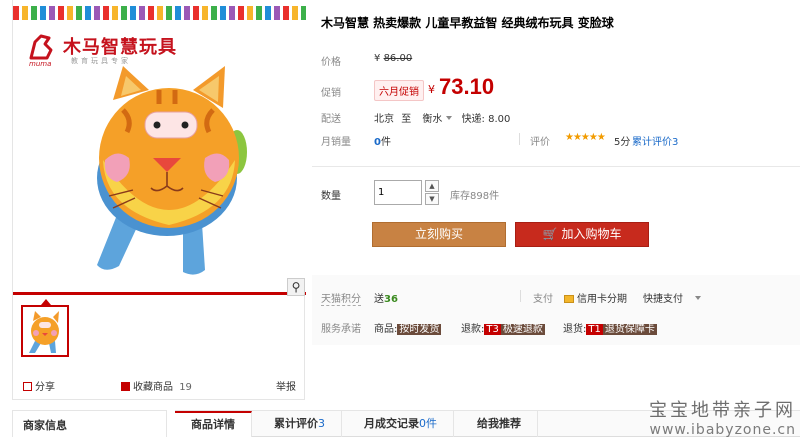 The image size is (800, 437). I want to click on tab-count: 3, so click(321, 423).